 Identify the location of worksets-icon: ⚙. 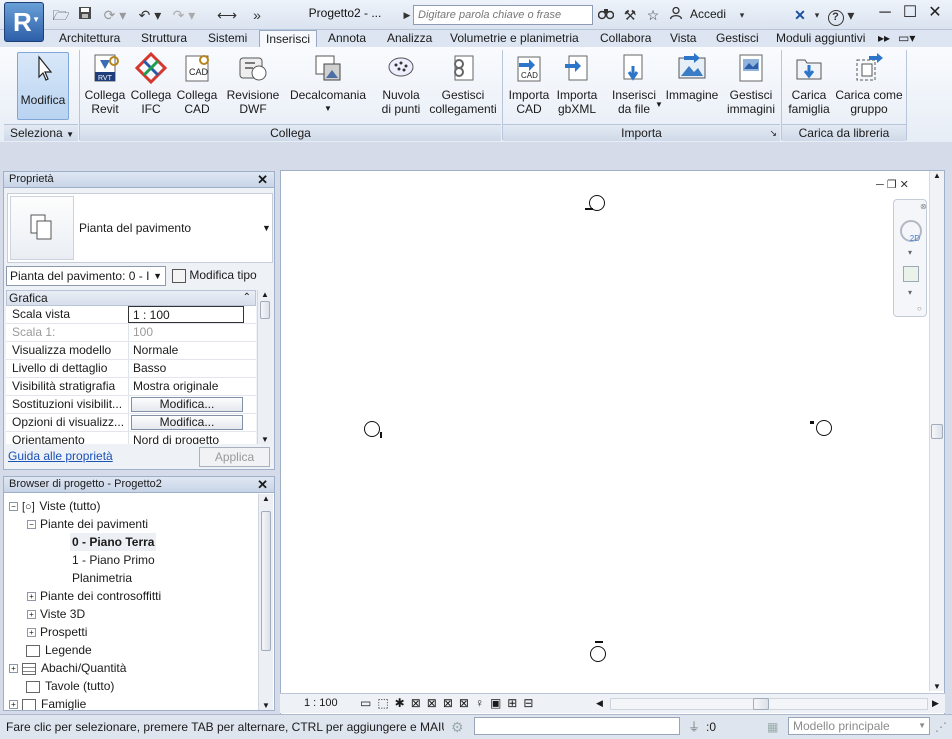
(457, 727).